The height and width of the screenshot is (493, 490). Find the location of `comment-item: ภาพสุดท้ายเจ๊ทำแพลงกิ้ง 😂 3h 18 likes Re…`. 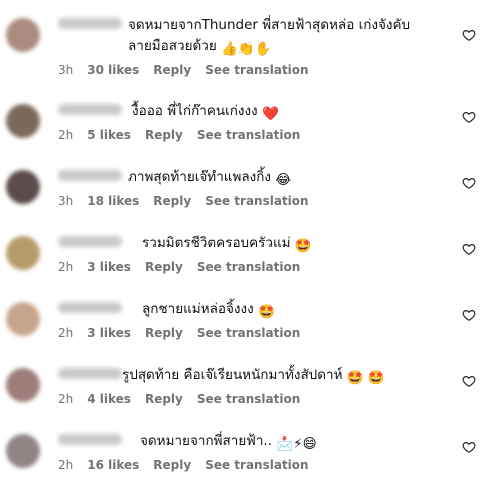

comment-item: ภาพสุดท้ายเจ๊ทำแพลงกิ้ง 😂 3h 18 likes Re… is located at coordinates (245, 195).